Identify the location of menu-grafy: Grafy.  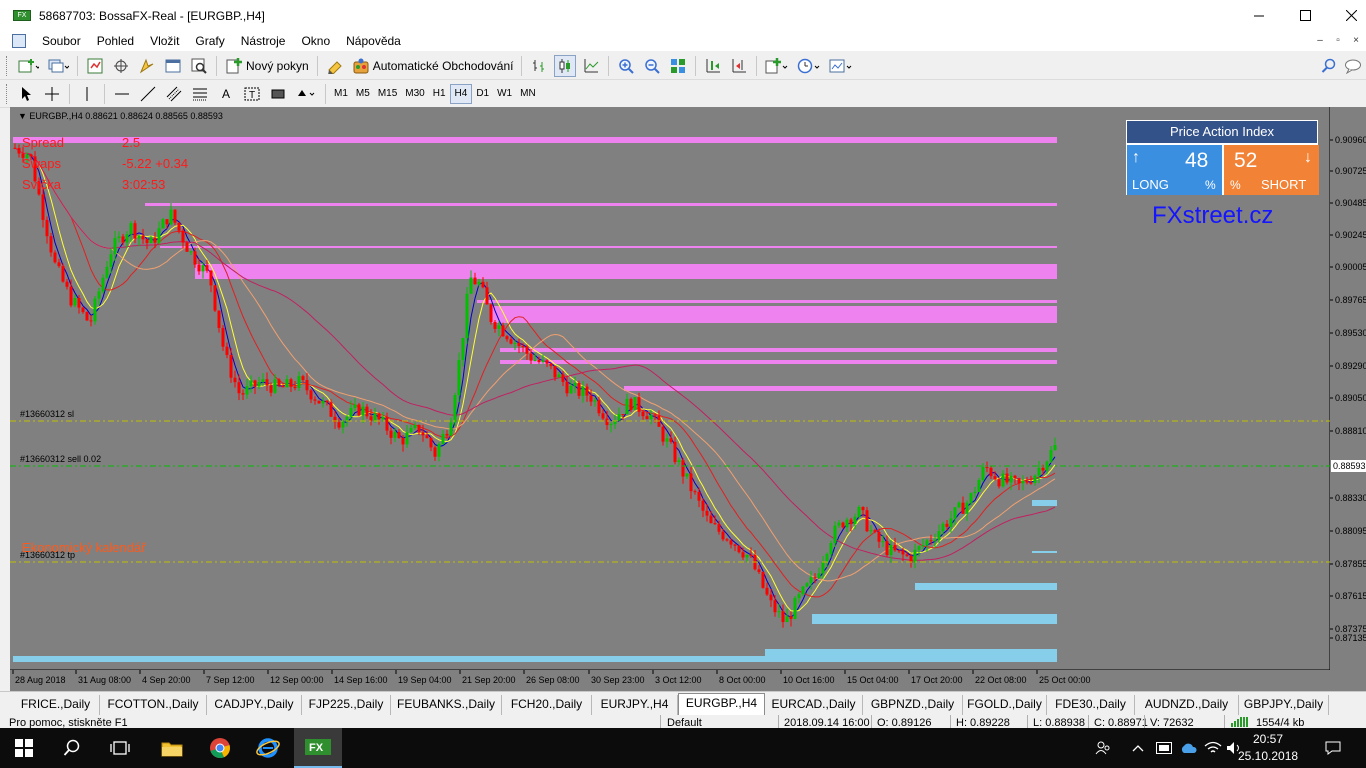
(209, 41).